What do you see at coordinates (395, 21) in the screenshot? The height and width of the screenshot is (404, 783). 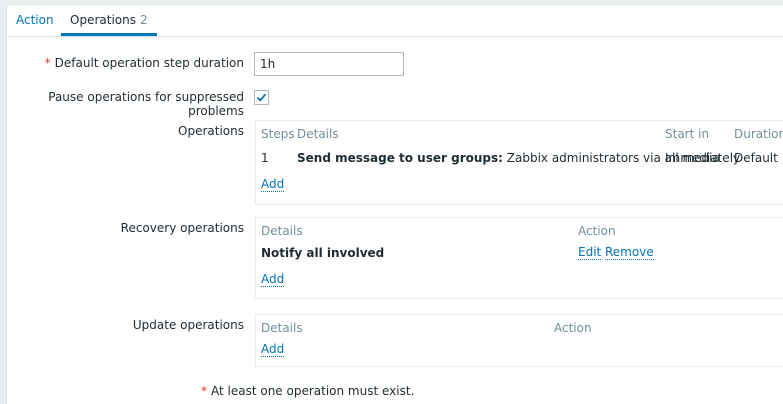 I see `tab-bar: Action Operations 2` at bounding box center [395, 21].